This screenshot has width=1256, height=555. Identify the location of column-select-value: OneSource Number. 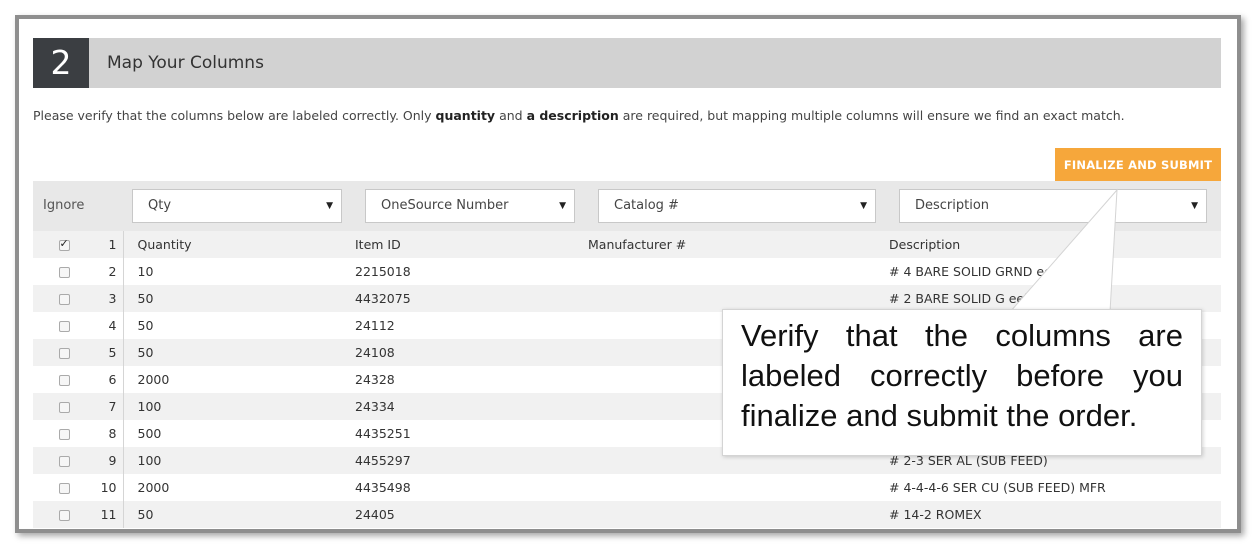
(445, 205).